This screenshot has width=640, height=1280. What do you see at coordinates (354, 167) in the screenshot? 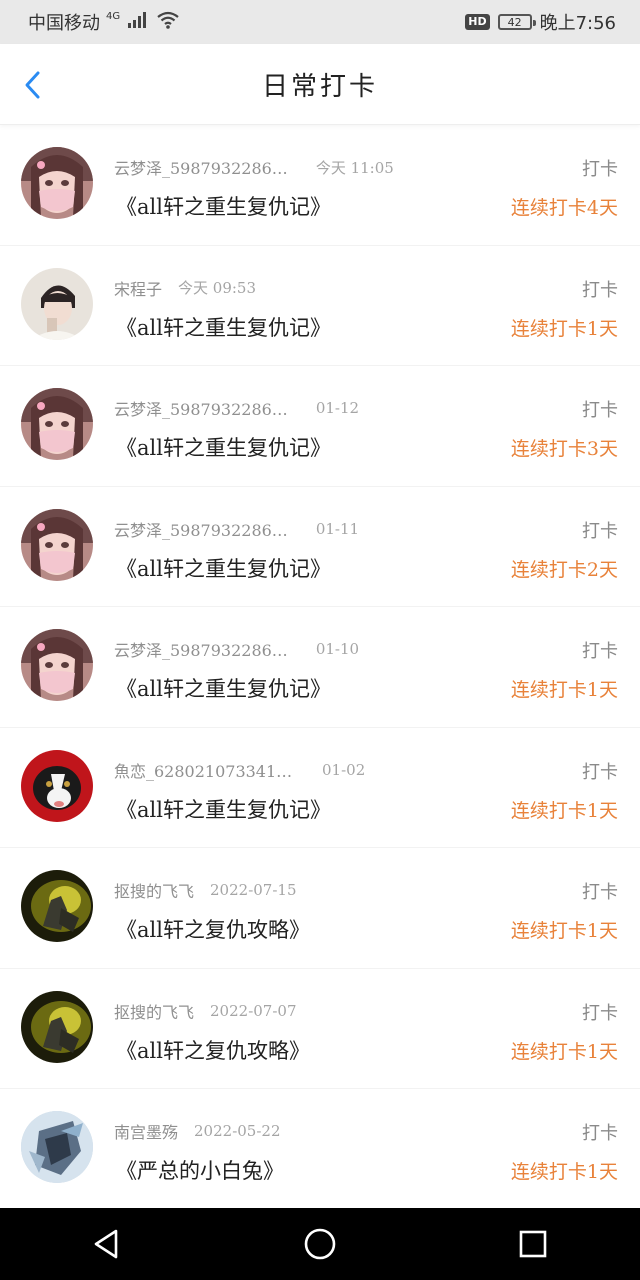
I see `checkin-time: 今天 11:05` at bounding box center [354, 167].